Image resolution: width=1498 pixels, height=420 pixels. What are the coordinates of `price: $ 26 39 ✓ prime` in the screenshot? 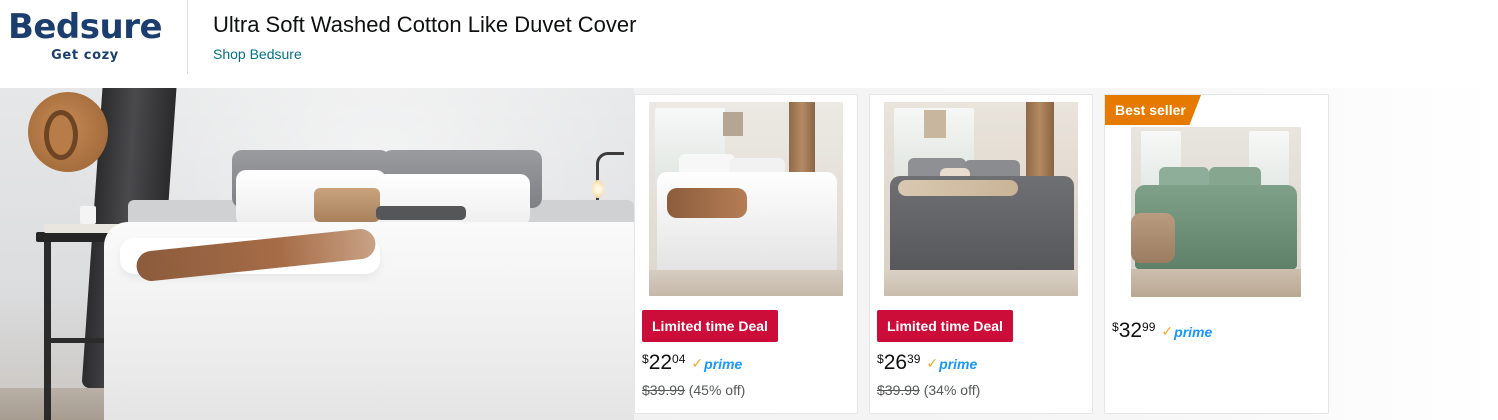 It's located at (927, 363).